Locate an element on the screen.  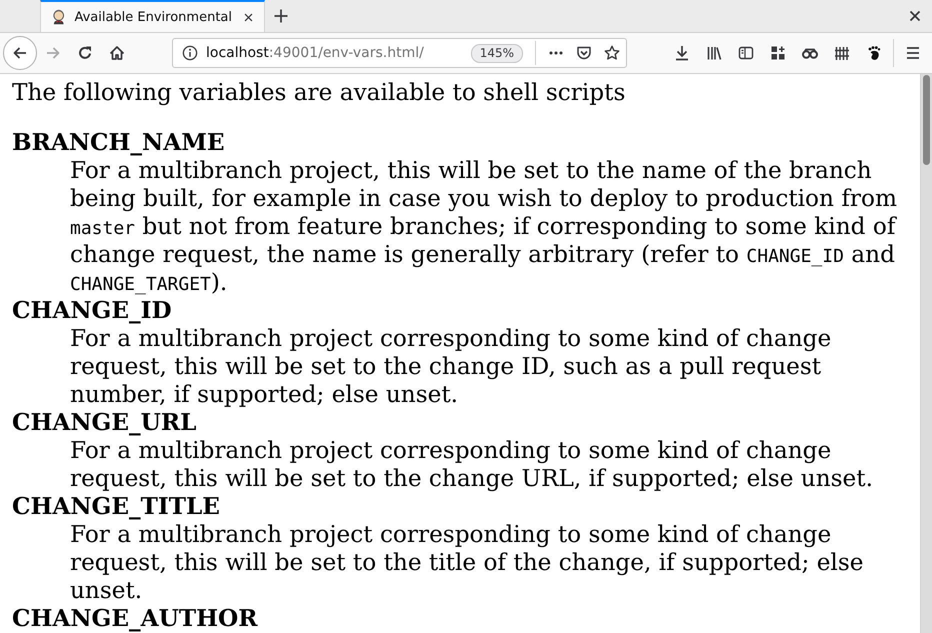
url-text: localhost:49001/env-vars.html/ is located at coordinates (315, 53).